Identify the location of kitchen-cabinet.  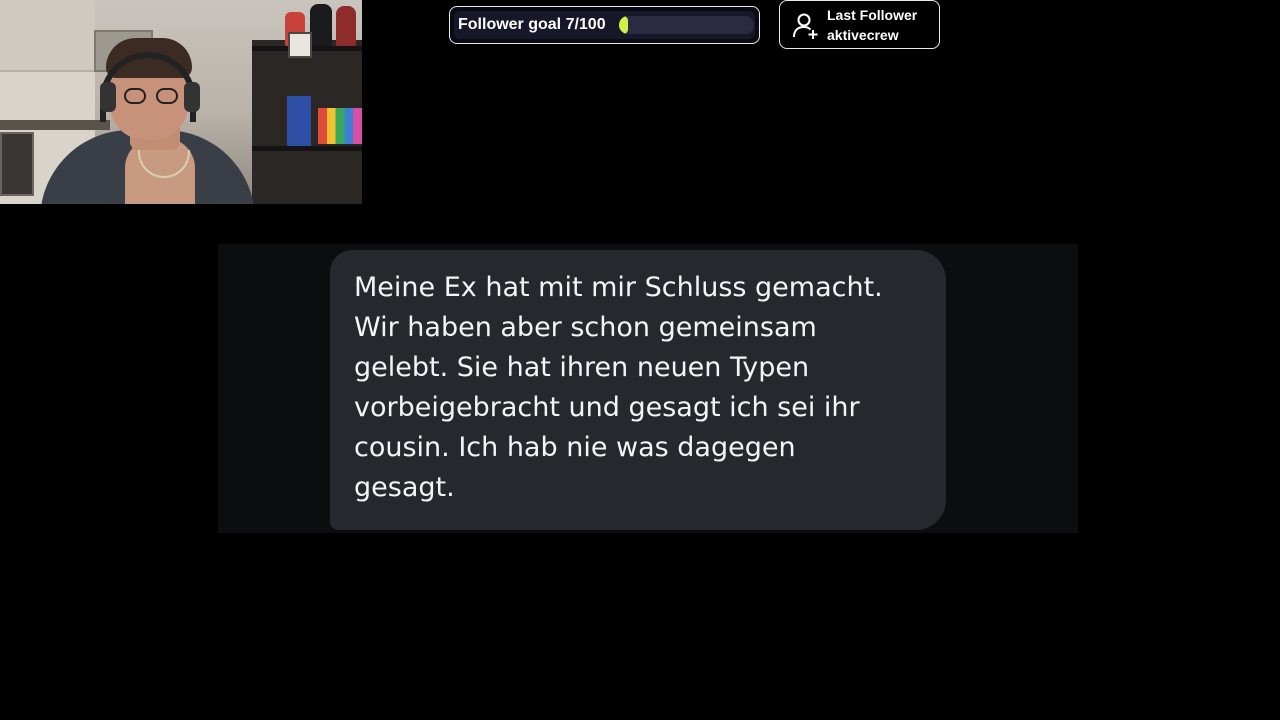
(47, 36).